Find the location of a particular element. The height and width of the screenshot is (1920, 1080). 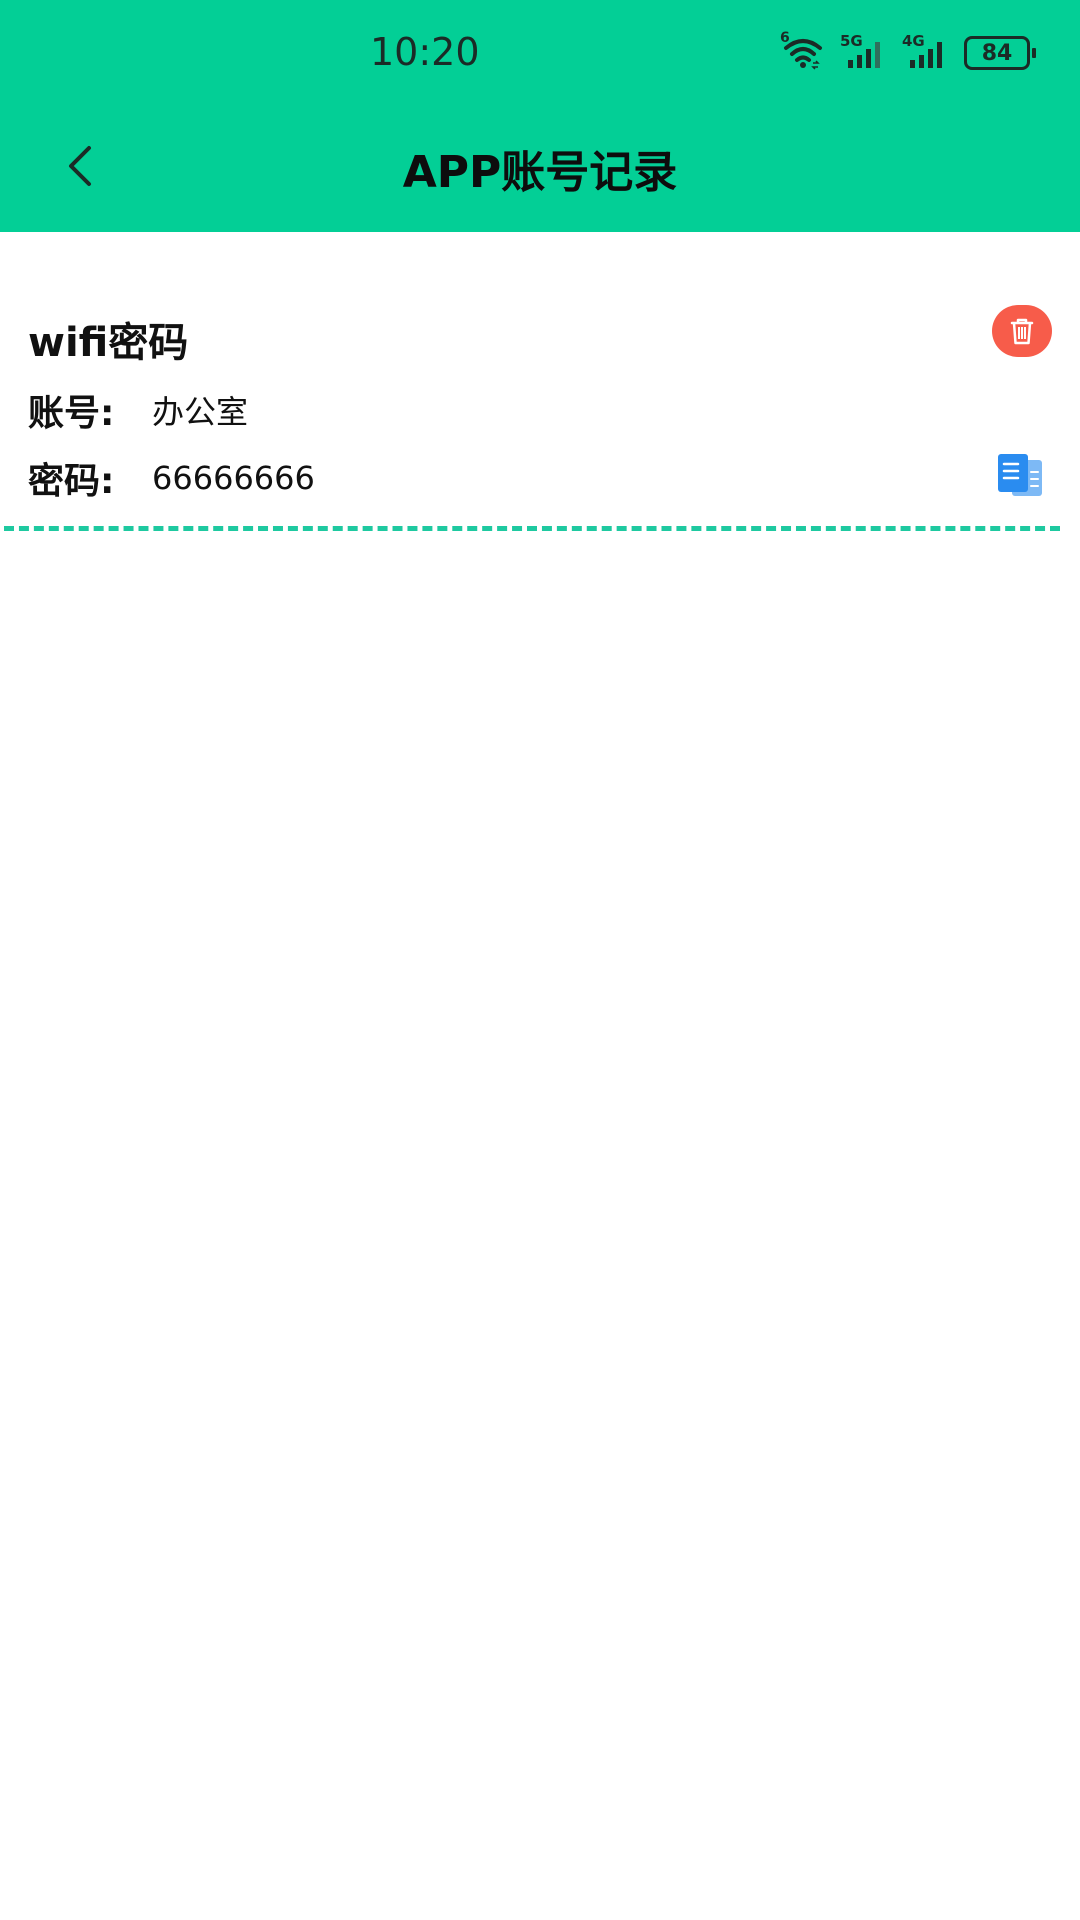

account-label: 账号: is located at coordinates (71, 413).